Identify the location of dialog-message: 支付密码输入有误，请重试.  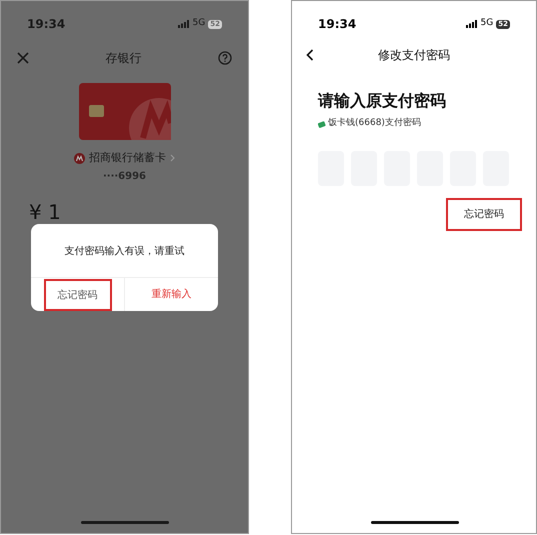
(125, 251).